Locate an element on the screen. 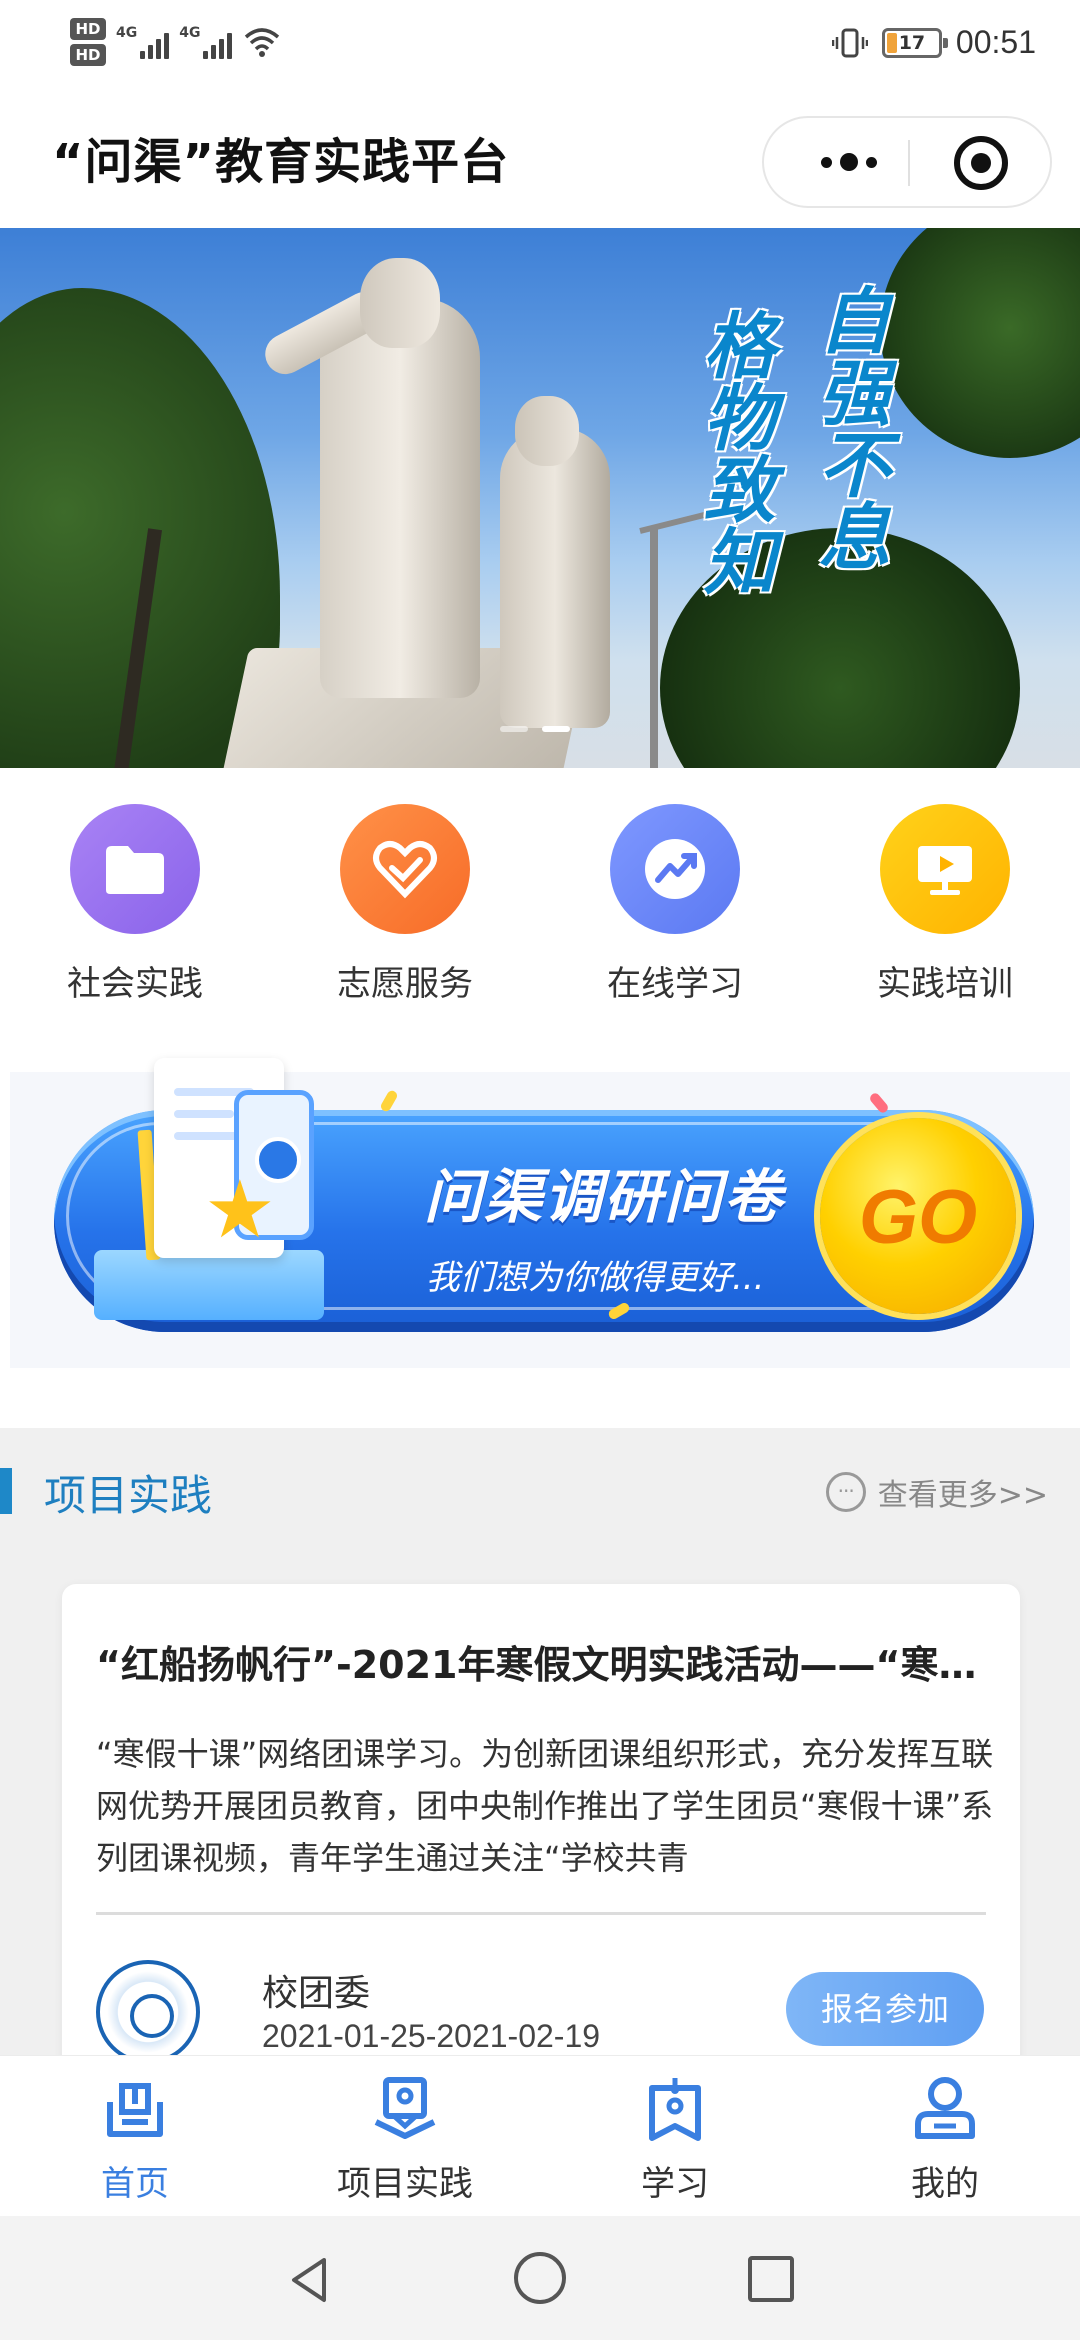 This screenshot has width=1080, height=2340. battery-icon: 17 is located at coordinates (914, 42).